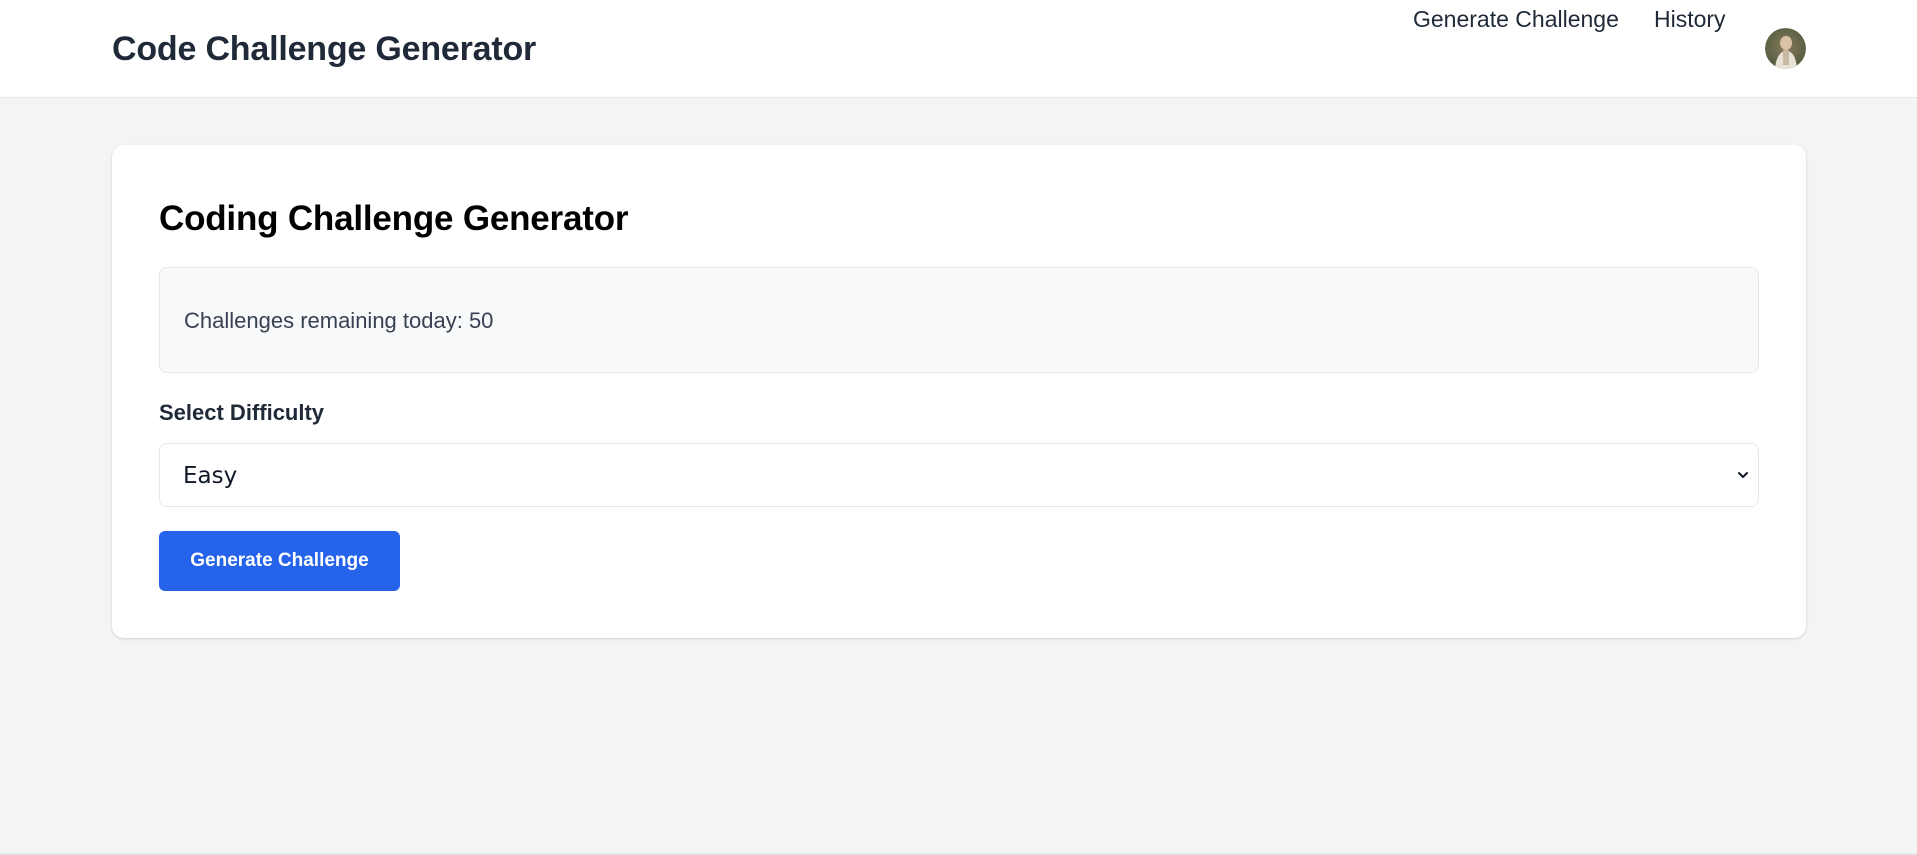 The height and width of the screenshot is (855, 1917). Describe the element at coordinates (1690, 19) in the screenshot. I see `nav-history: History` at that location.